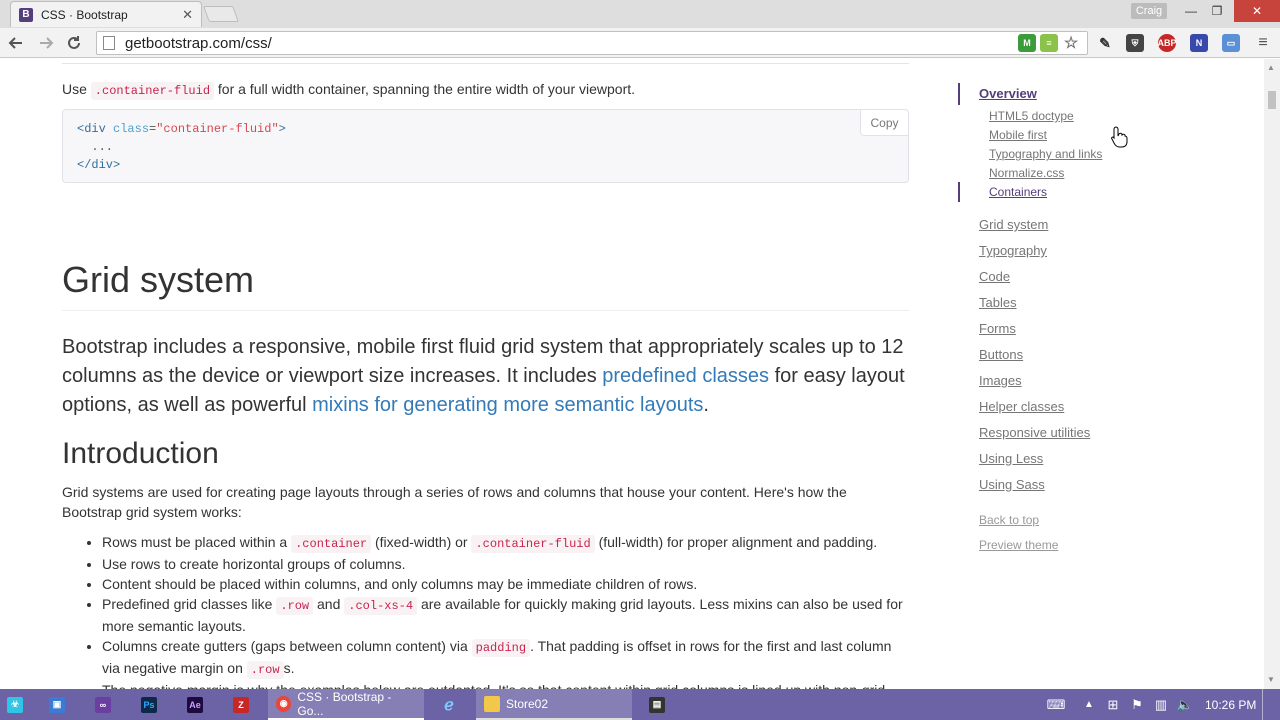 Image resolution: width=1280 pixels, height=720 pixels. Describe the element at coordinates (1013, 224) in the screenshot. I see `sidenav-item: Grid system` at that location.